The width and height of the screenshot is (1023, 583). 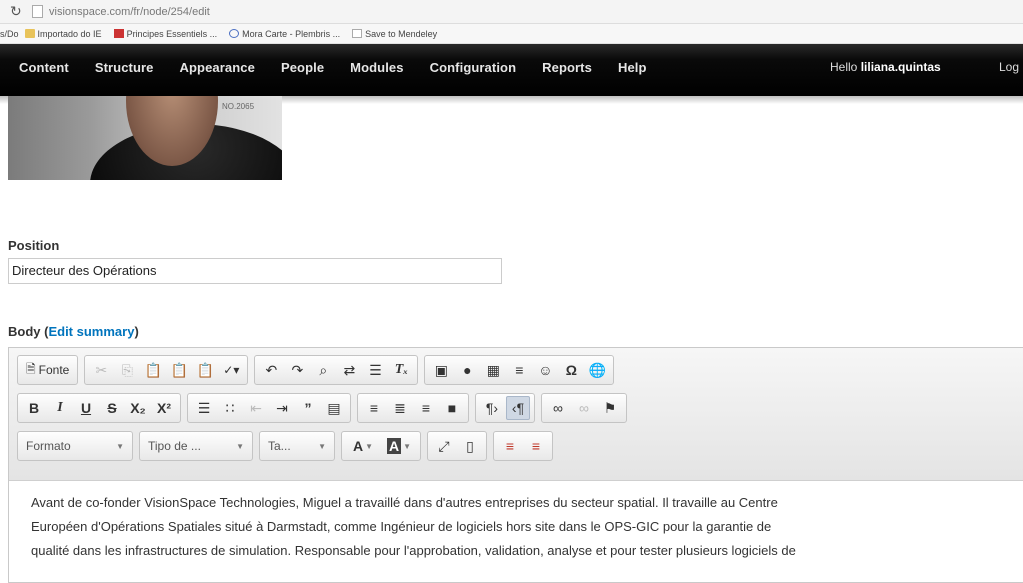 What do you see at coordinates (230, 408) in the screenshot?
I see `bulleted-list-icon: ∷` at bounding box center [230, 408].